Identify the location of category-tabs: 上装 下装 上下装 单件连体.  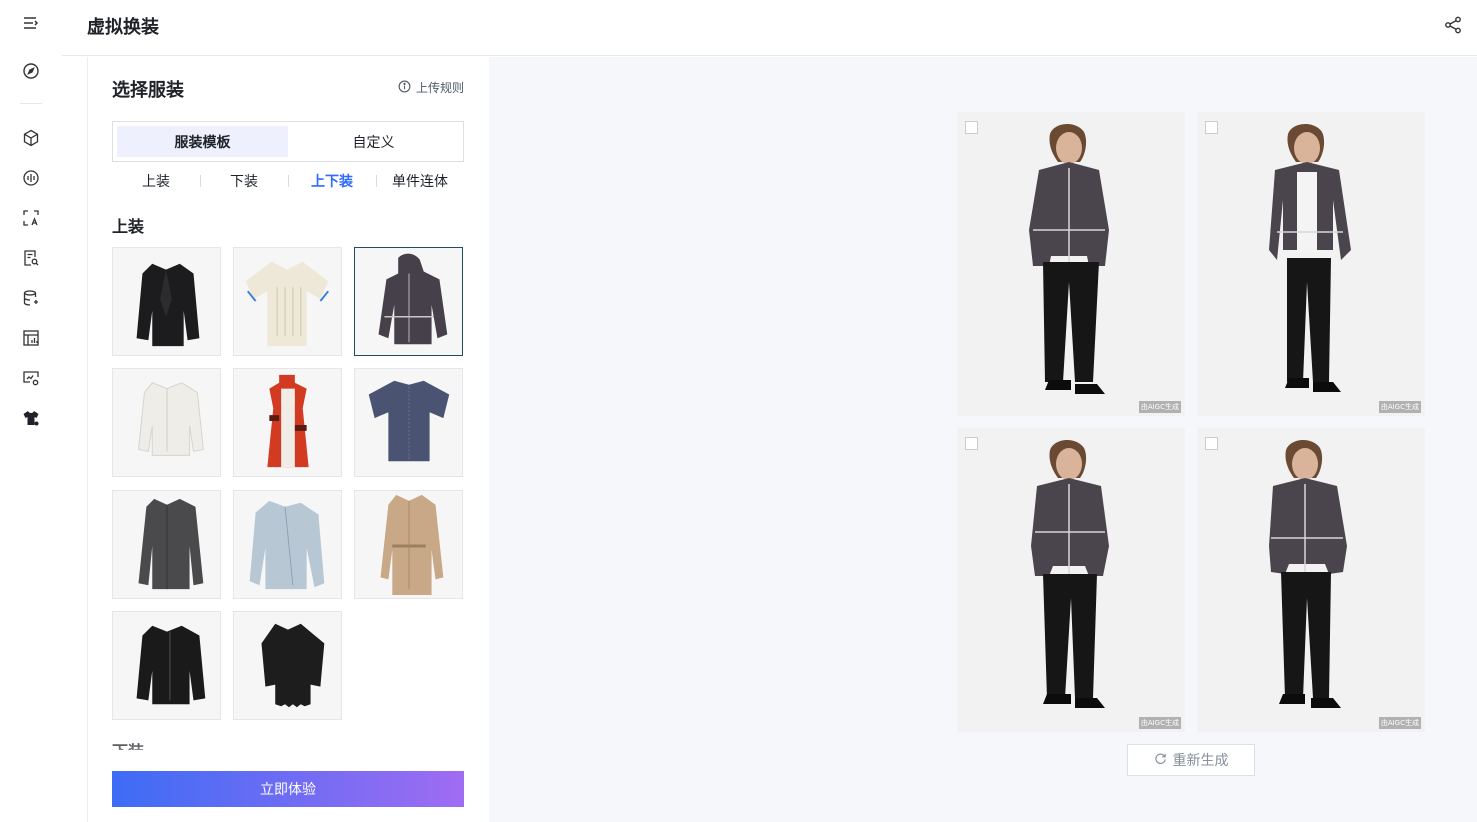
(288, 181).